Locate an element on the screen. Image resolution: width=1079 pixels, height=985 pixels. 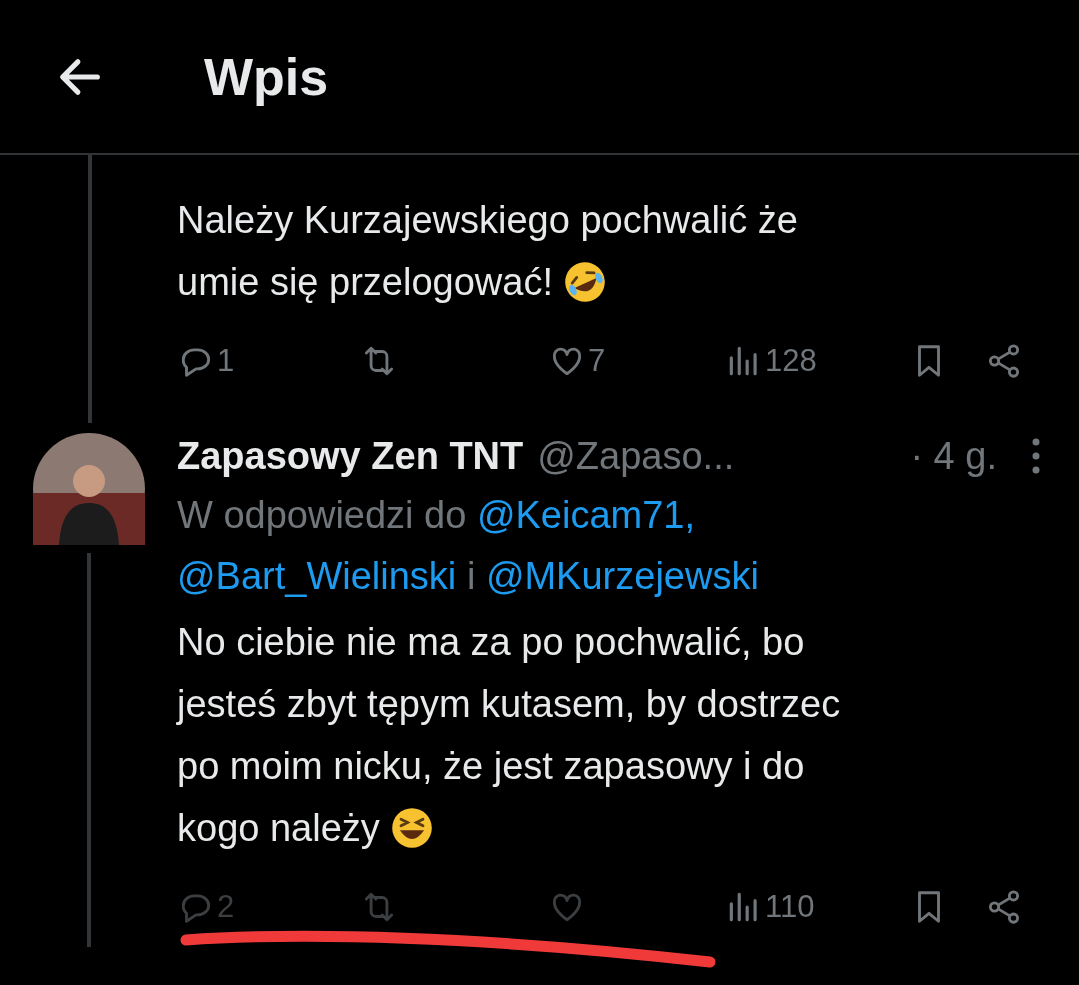
page-title: Wpis is located at coordinates (266, 76).